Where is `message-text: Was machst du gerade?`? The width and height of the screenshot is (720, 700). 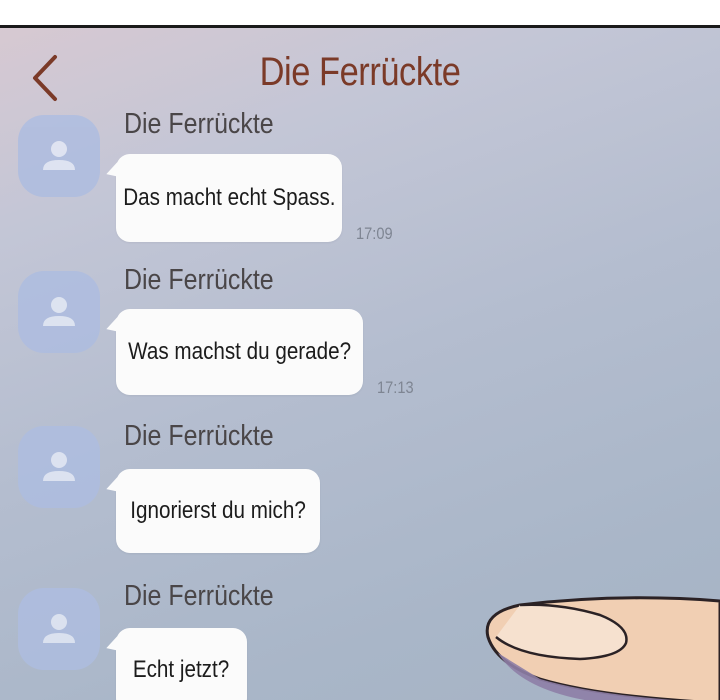 message-text: Was machst du gerade? is located at coordinates (239, 351).